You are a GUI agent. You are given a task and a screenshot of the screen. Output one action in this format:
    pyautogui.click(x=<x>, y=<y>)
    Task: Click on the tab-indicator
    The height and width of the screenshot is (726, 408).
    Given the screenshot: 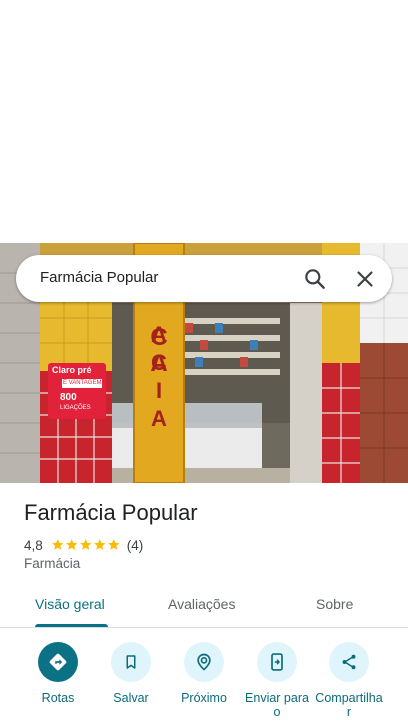 What is the action you would take?
    pyautogui.click(x=71, y=625)
    